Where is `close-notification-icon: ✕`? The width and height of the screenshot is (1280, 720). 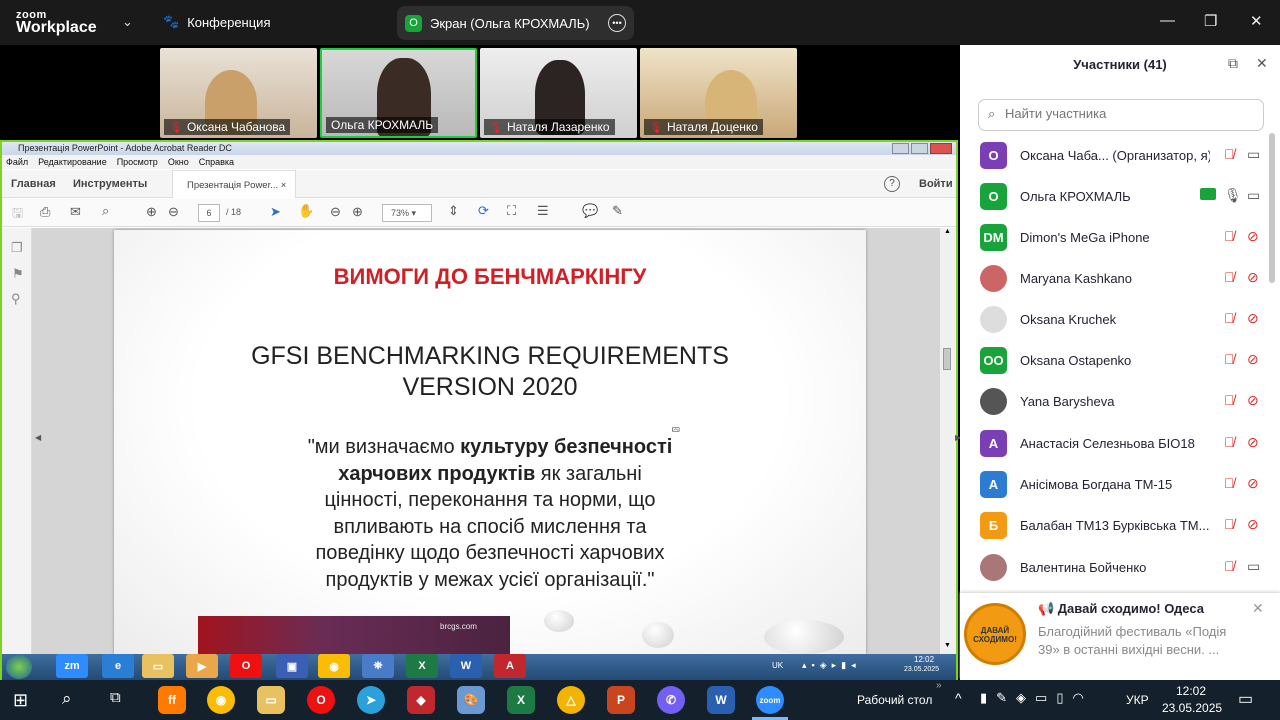 close-notification-icon: ✕ is located at coordinates (1258, 608).